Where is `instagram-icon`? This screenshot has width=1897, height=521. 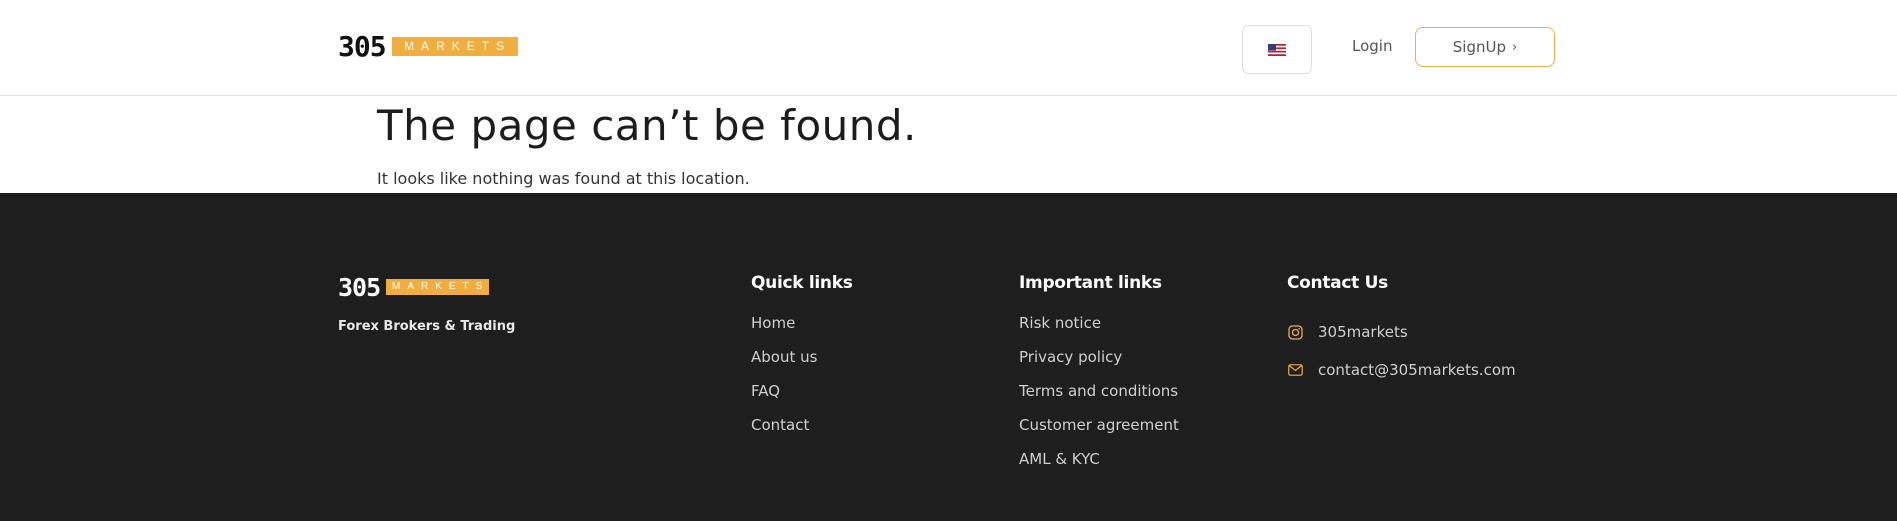 instagram-icon is located at coordinates (1295, 332).